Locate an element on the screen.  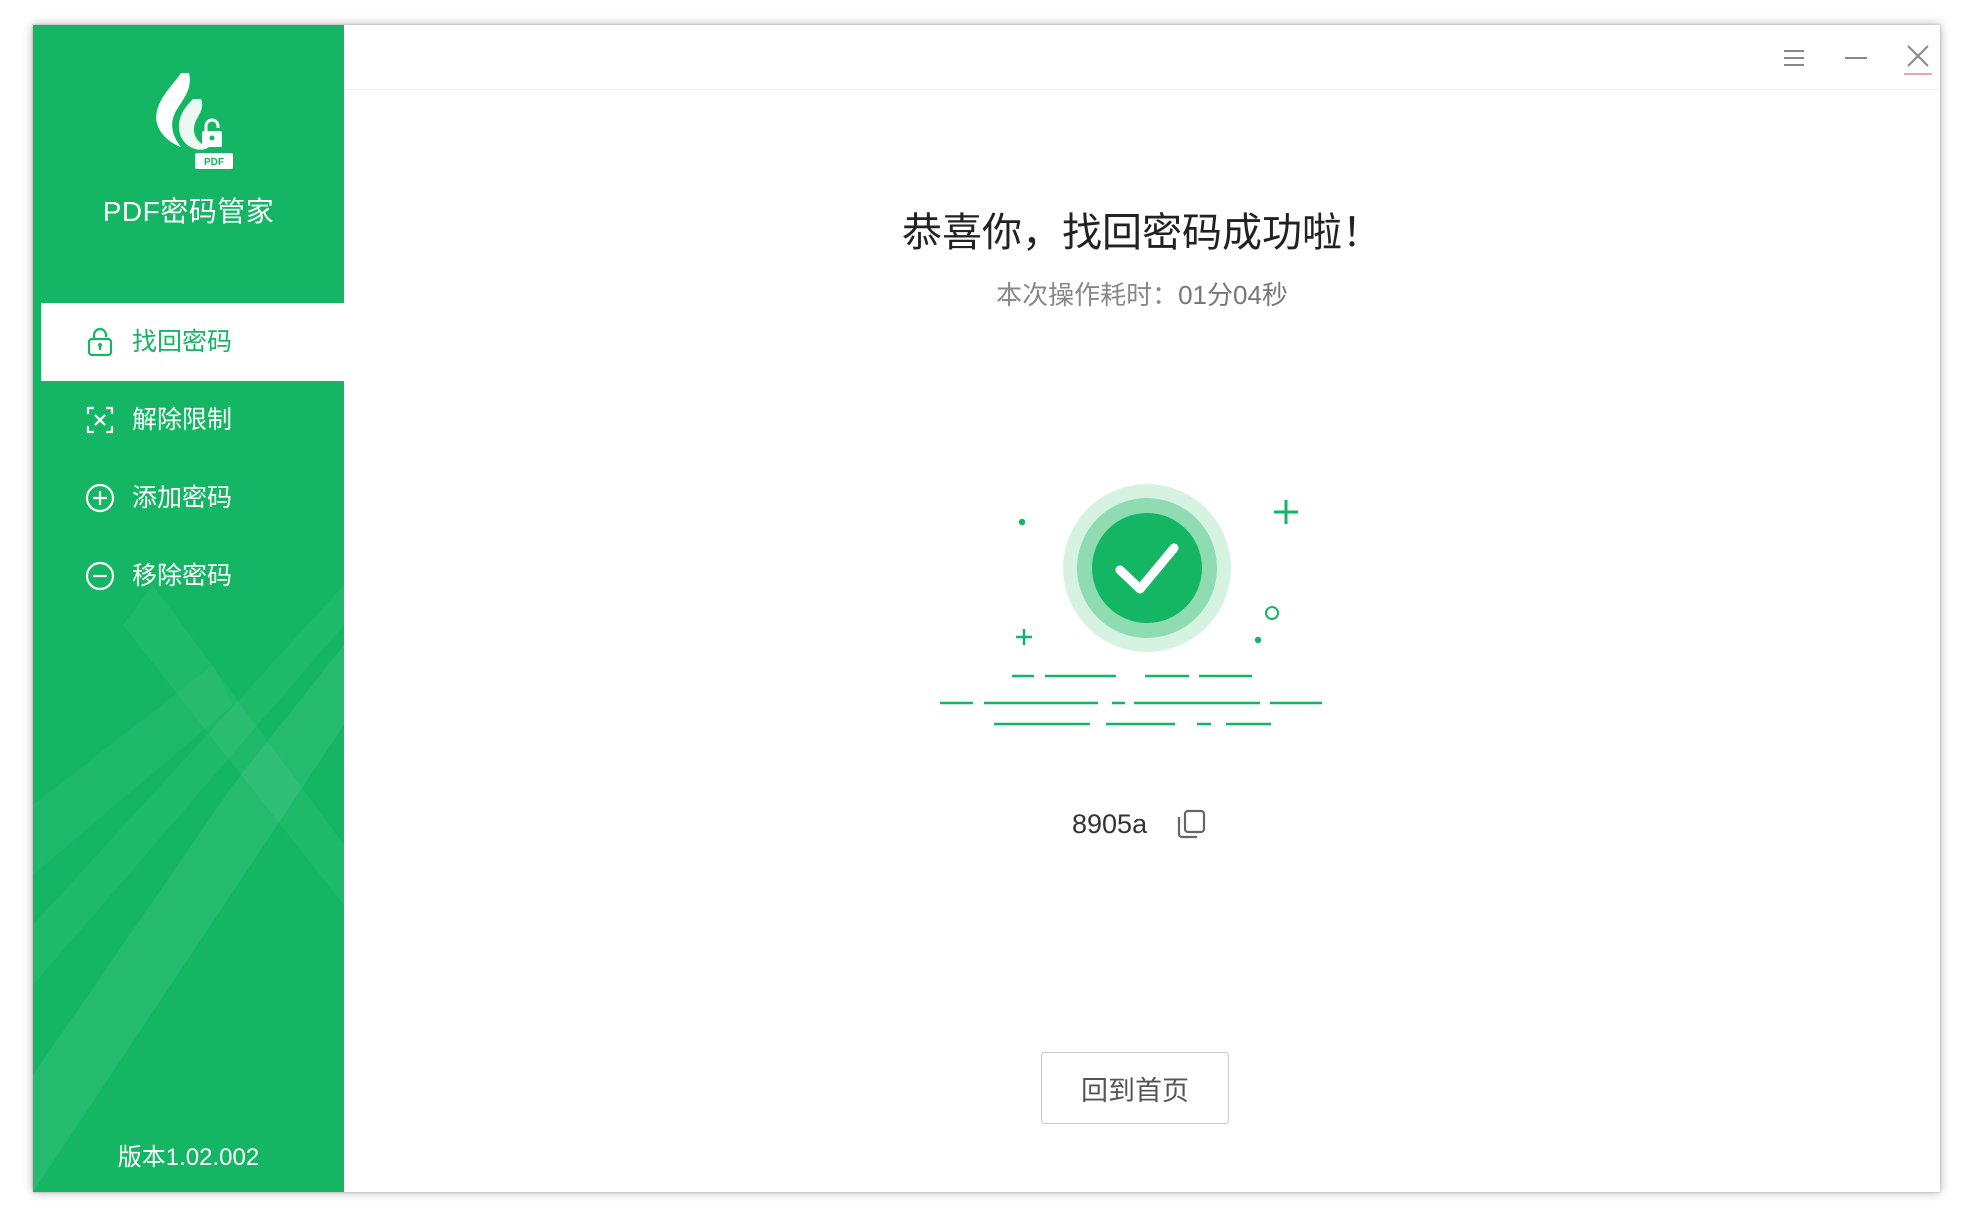
menu-icon is located at coordinates (1794, 58).